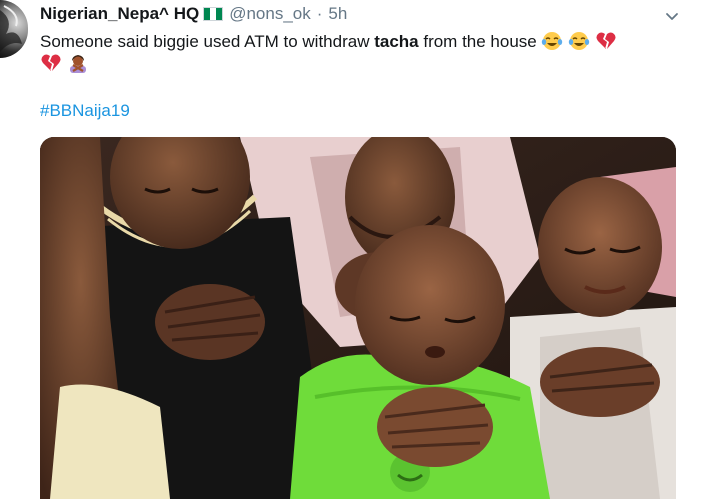 This screenshot has width=702, height=499. Describe the element at coordinates (77, 64) in the screenshot. I see `woman-gesturing-no-icon` at that location.